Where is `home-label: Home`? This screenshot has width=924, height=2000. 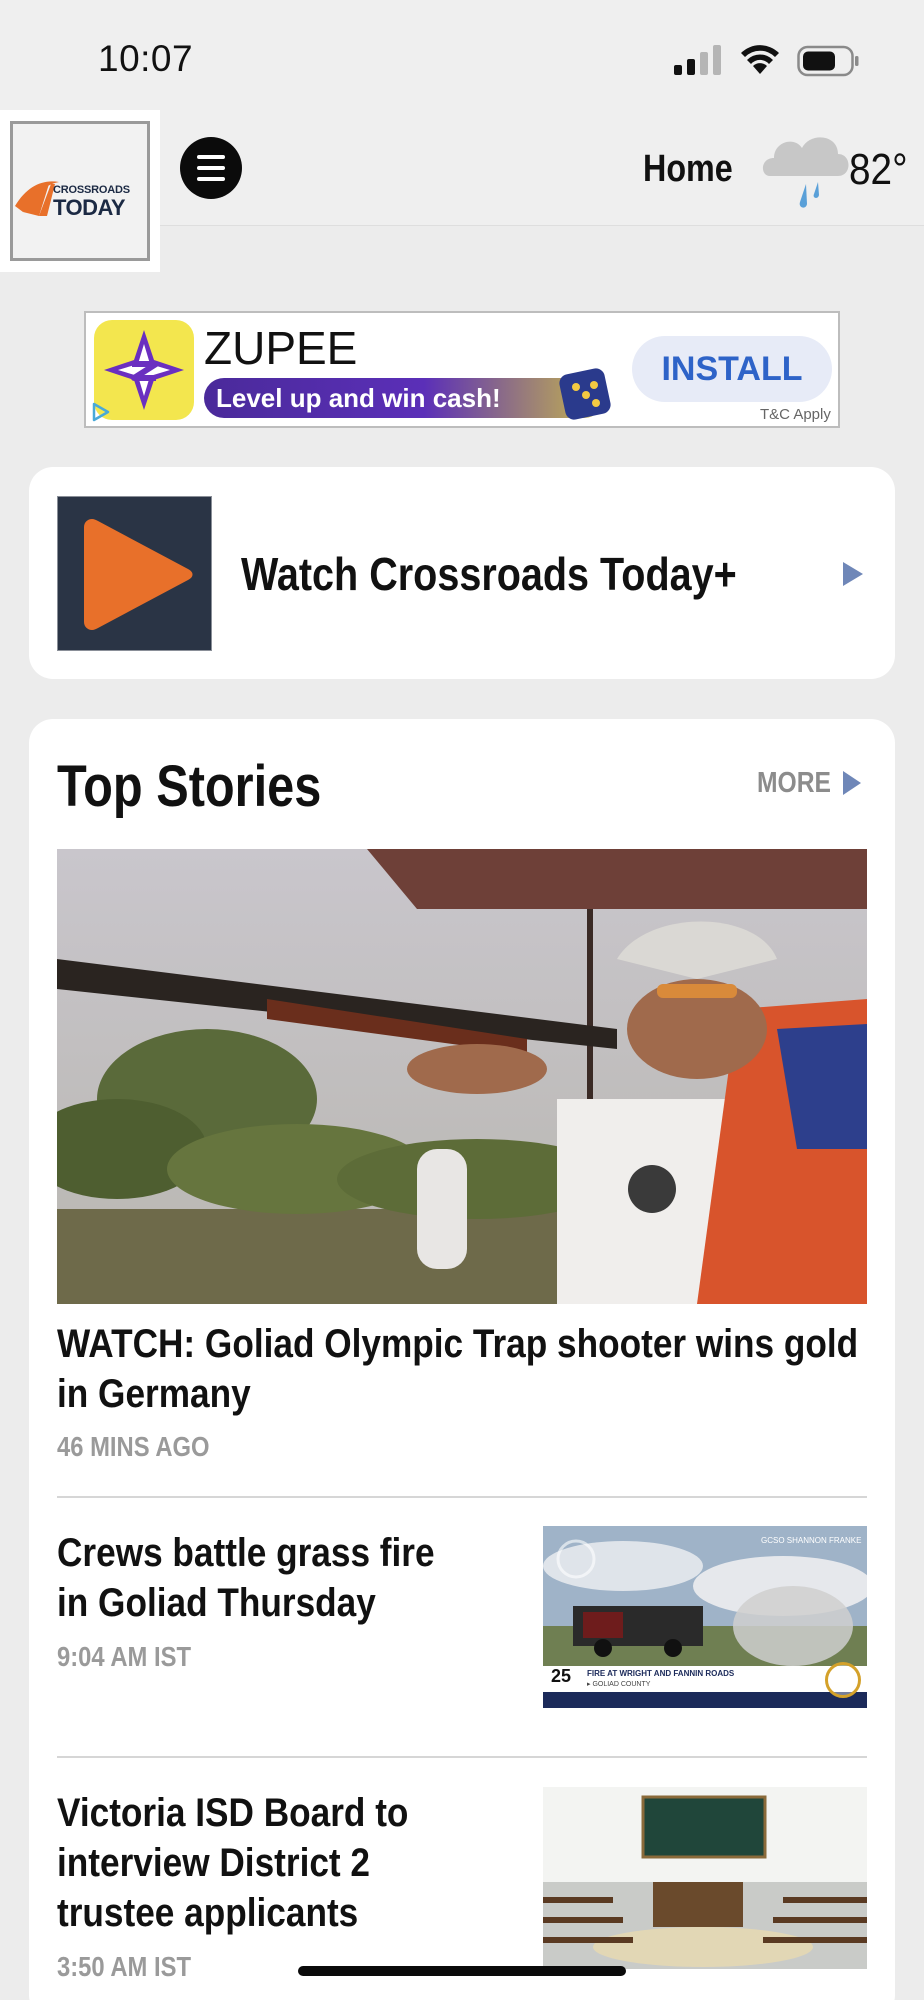 home-label: Home is located at coordinates (688, 169).